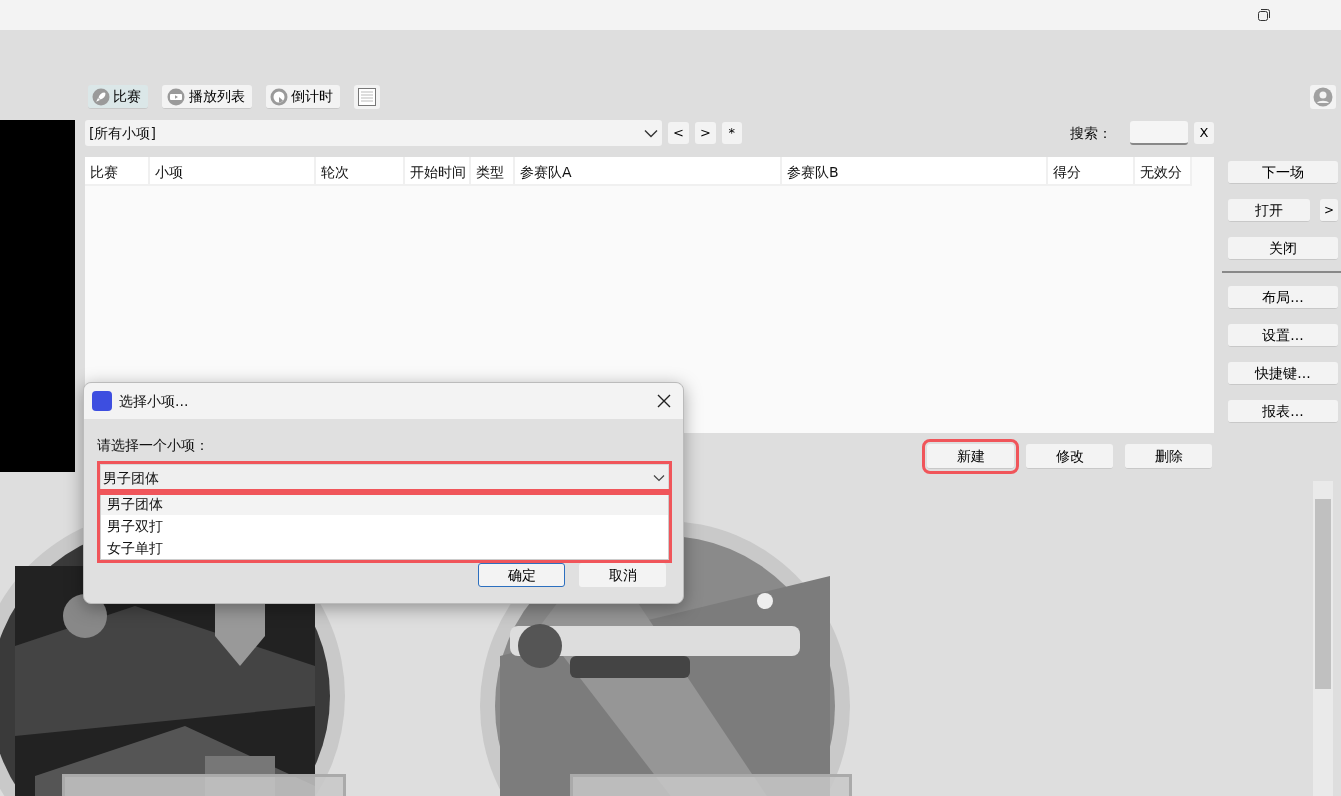 This screenshot has width=1341, height=796. What do you see at coordinates (1204, 133) in the screenshot?
I see `clear-button: X` at bounding box center [1204, 133].